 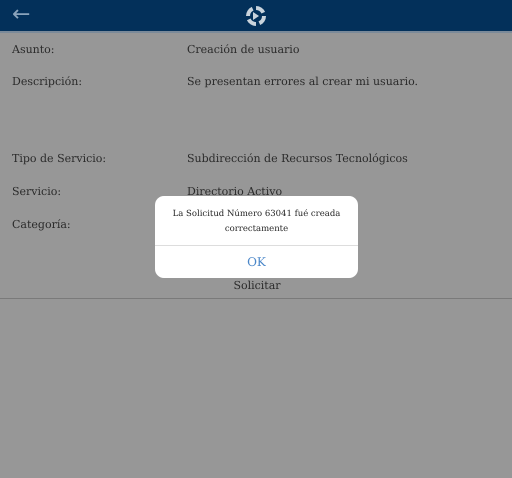 What do you see at coordinates (257, 285) in the screenshot?
I see `submit-button: Solicitar` at bounding box center [257, 285].